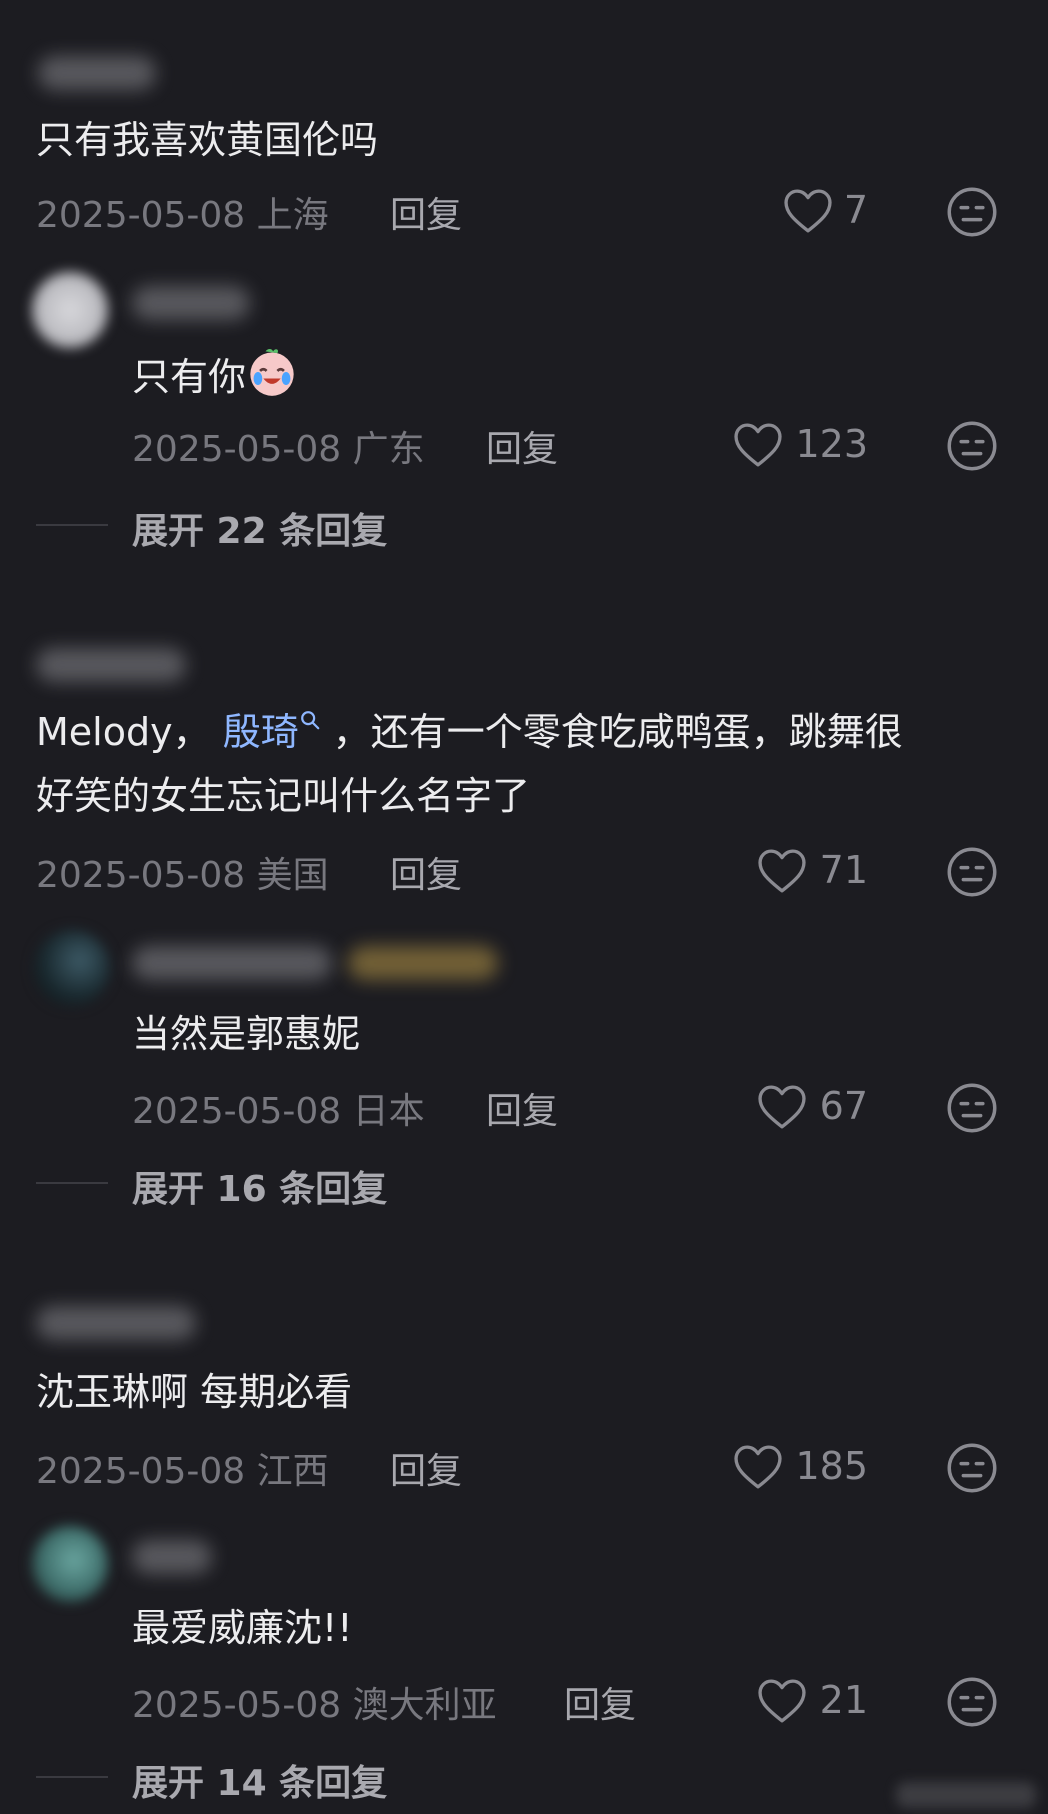 This screenshot has height=1814, width=1048. I want to click on comment-meta: 2025-05-08 广东, so click(278, 446).